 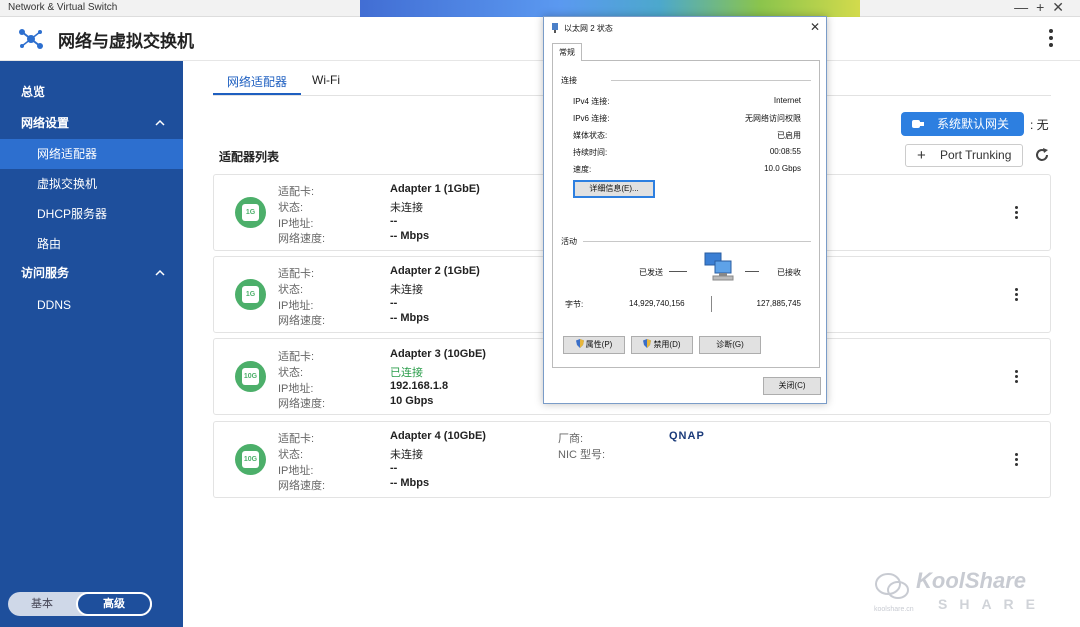 What do you see at coordinates (438, 436) in the screenshot?
I see `adapter-name: Adapter 4 (10GbE)` at bounding box center [438, 436].